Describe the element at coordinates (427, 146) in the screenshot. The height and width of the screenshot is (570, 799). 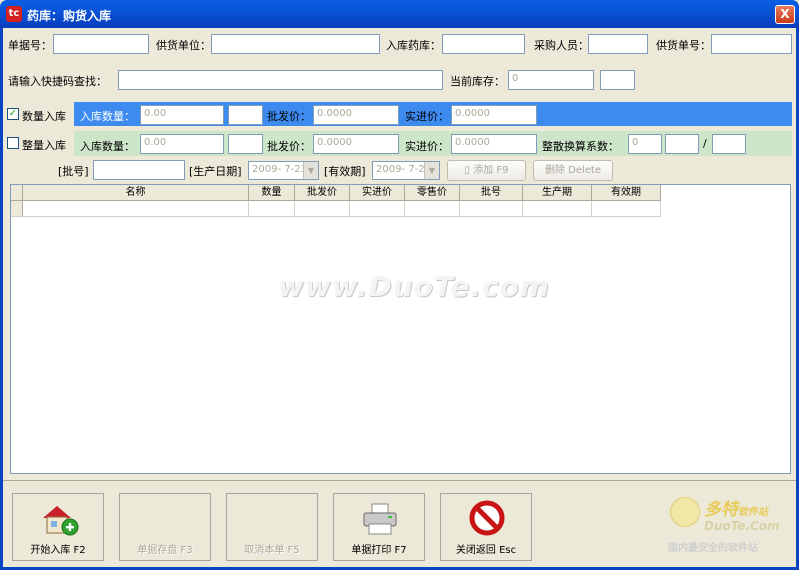
I see `whole-cost-label: 实进价：` at that location.